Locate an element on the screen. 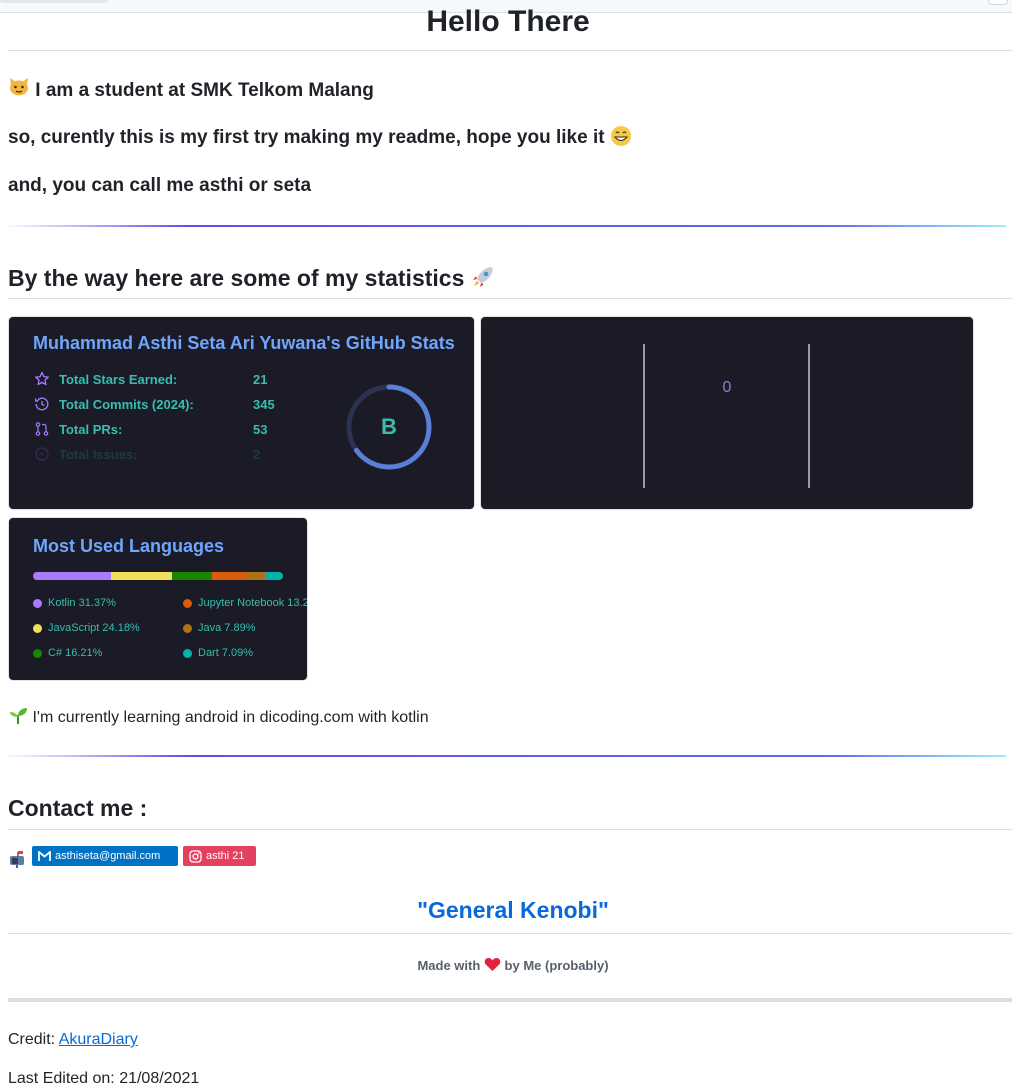 The width and height of the screenshot is (1012, 1091). stat-value: 345 is located at coordinates (264, 404).